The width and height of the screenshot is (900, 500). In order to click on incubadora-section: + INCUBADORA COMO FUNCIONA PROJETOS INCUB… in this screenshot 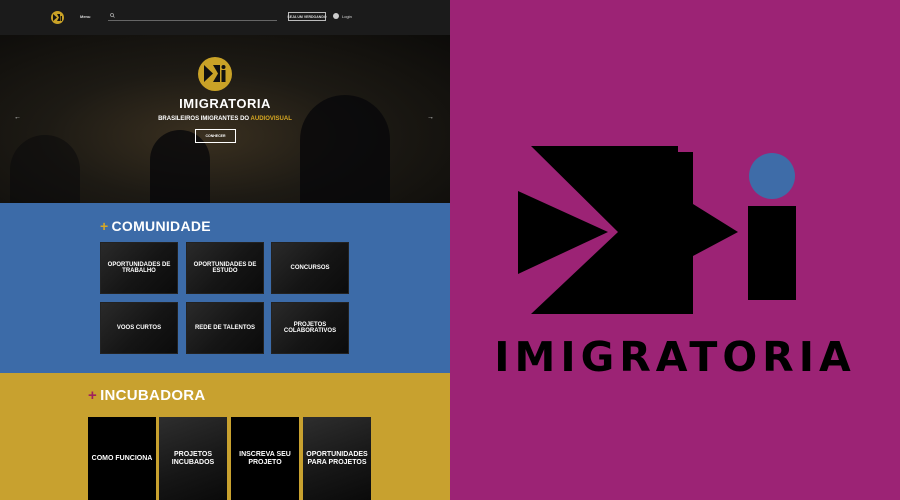, I will do `click(225, 436)`.